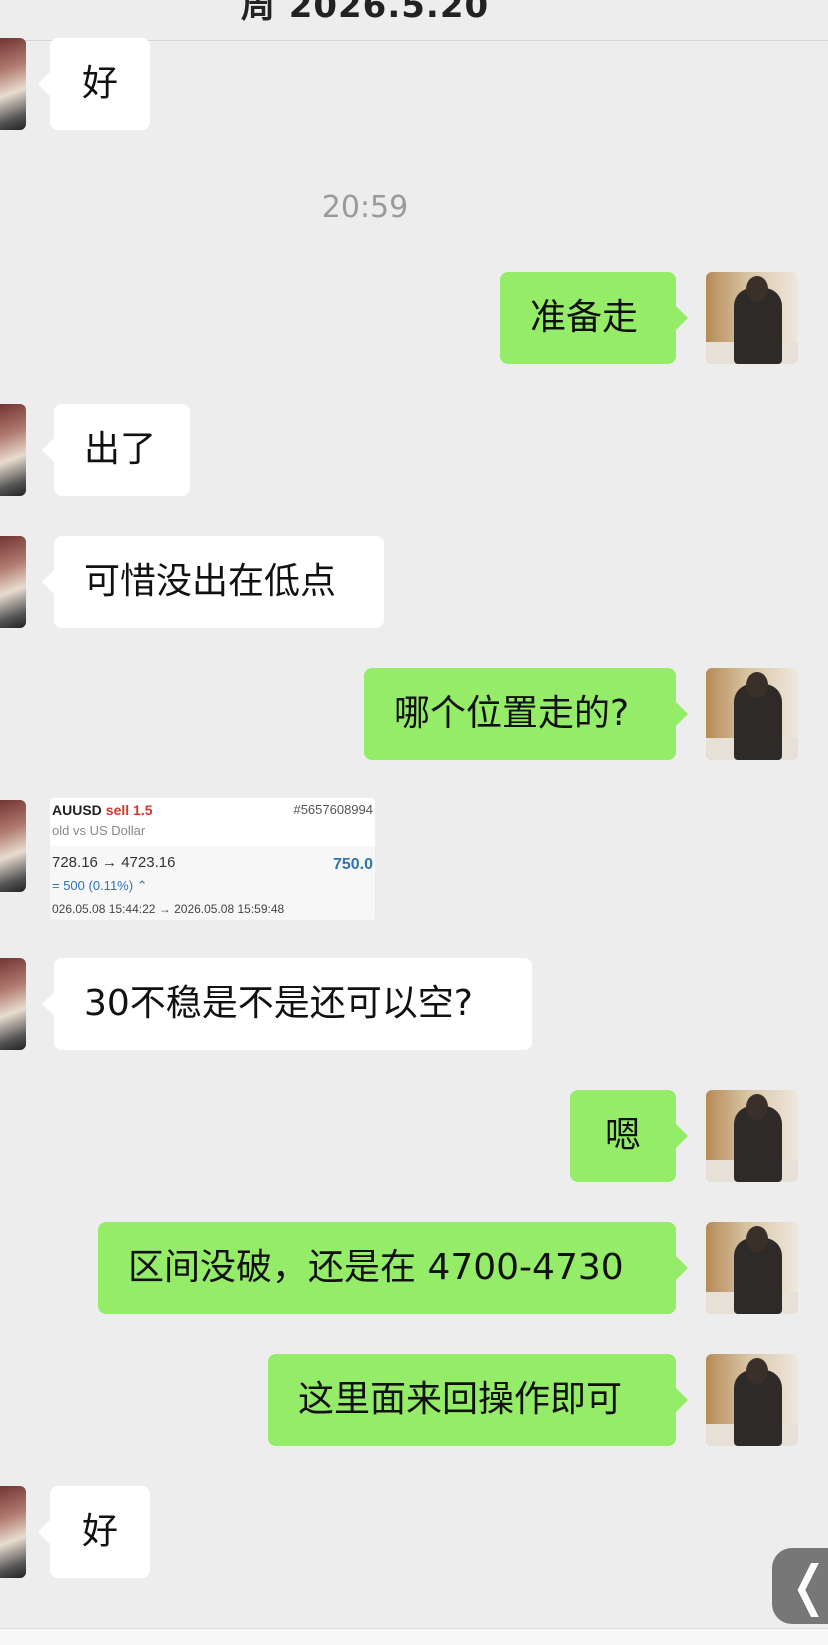 The height and width of the screenshot is (1645, 828). I want to click on trade-change: = 500 (0.11%) ⌃, so click(100, 885).